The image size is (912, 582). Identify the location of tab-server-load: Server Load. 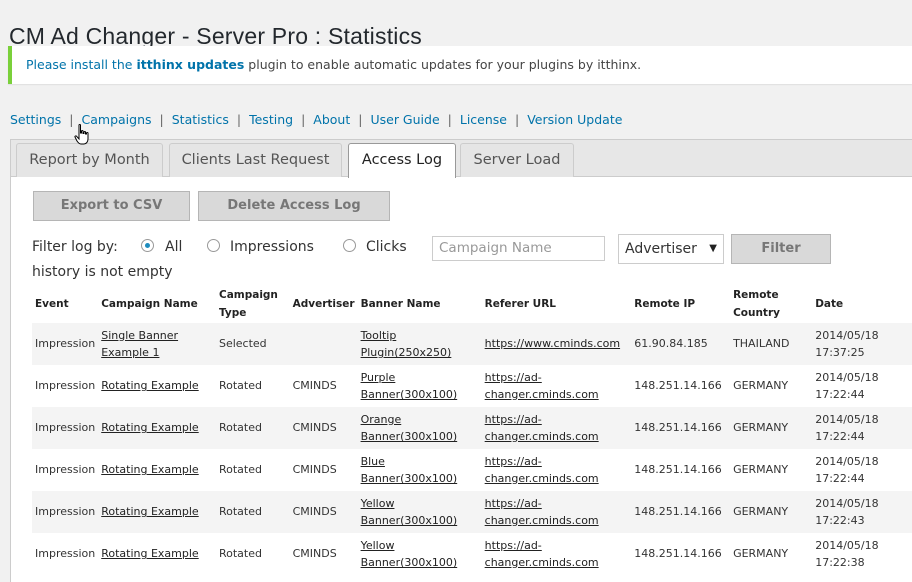
(517, 160).